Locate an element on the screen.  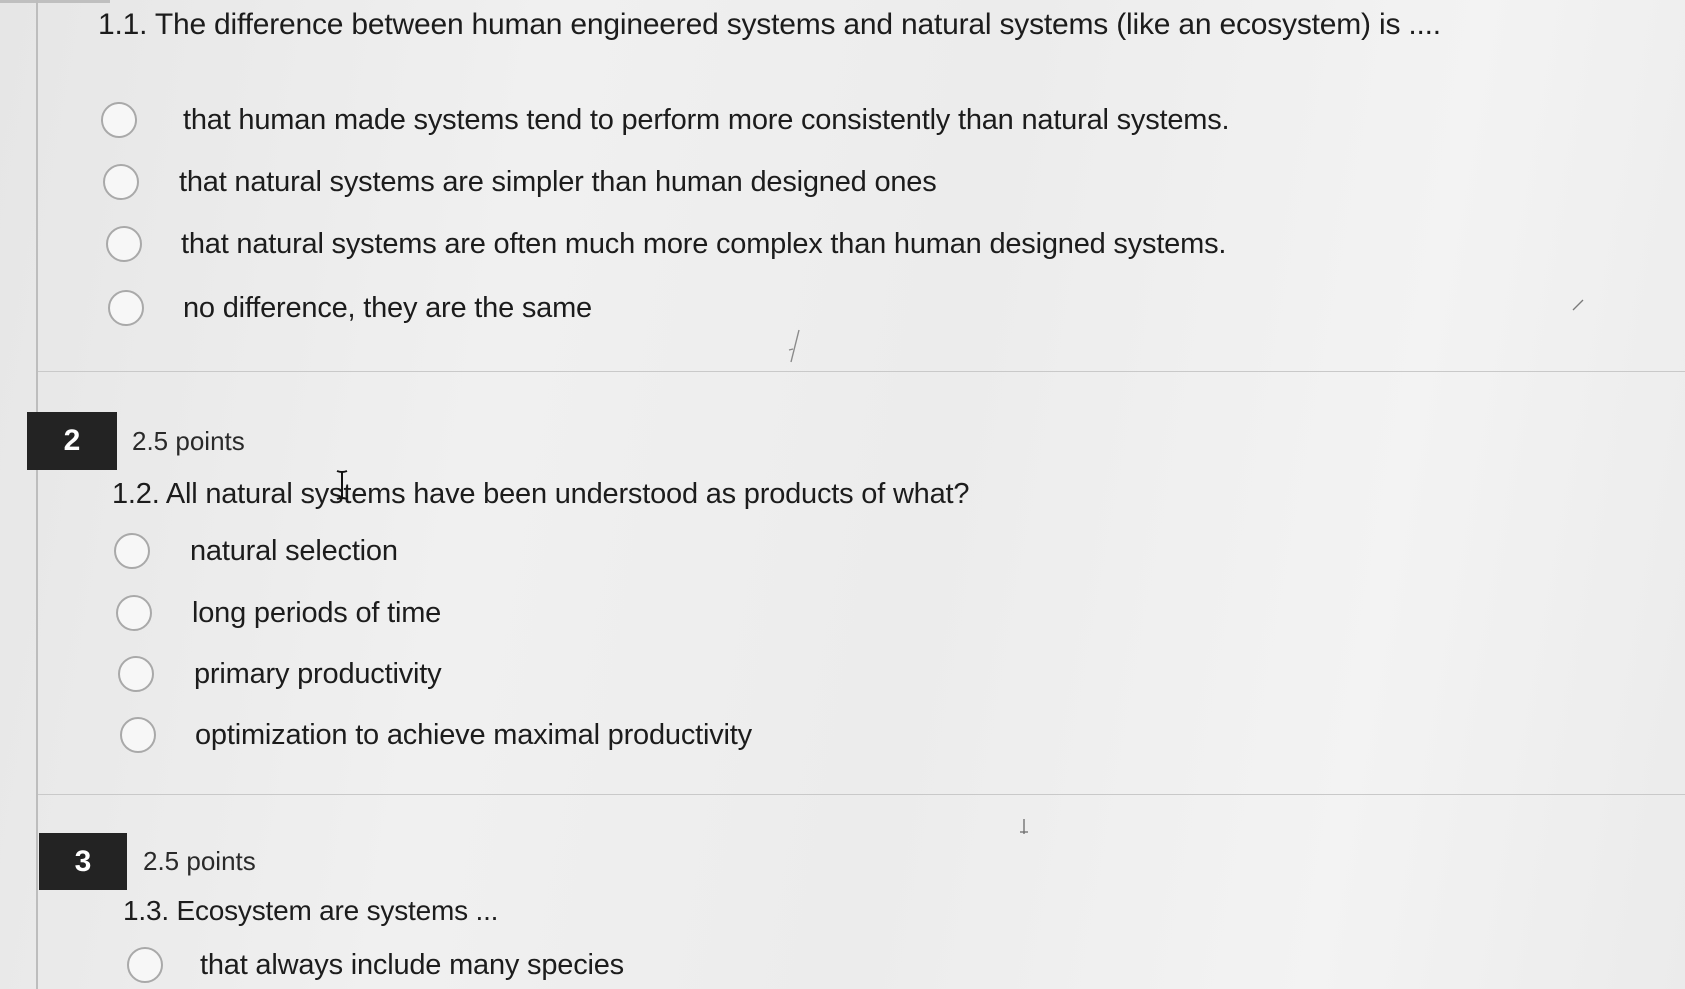
q1-option-d: no difference, they are the same is located at coordinates (350, 308).